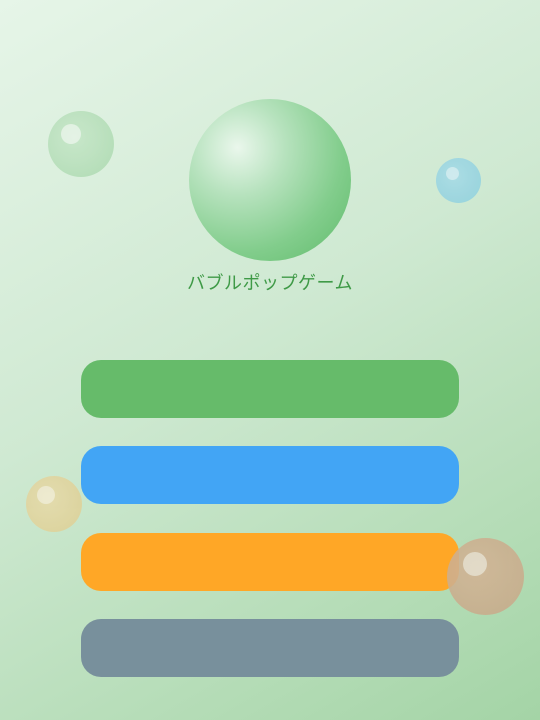 Image resolution: width=540 pixels, height=720 pixels. Describe the element at coordinates (270, 648) in the screenshot. I see `menu-button-grey` at that location.